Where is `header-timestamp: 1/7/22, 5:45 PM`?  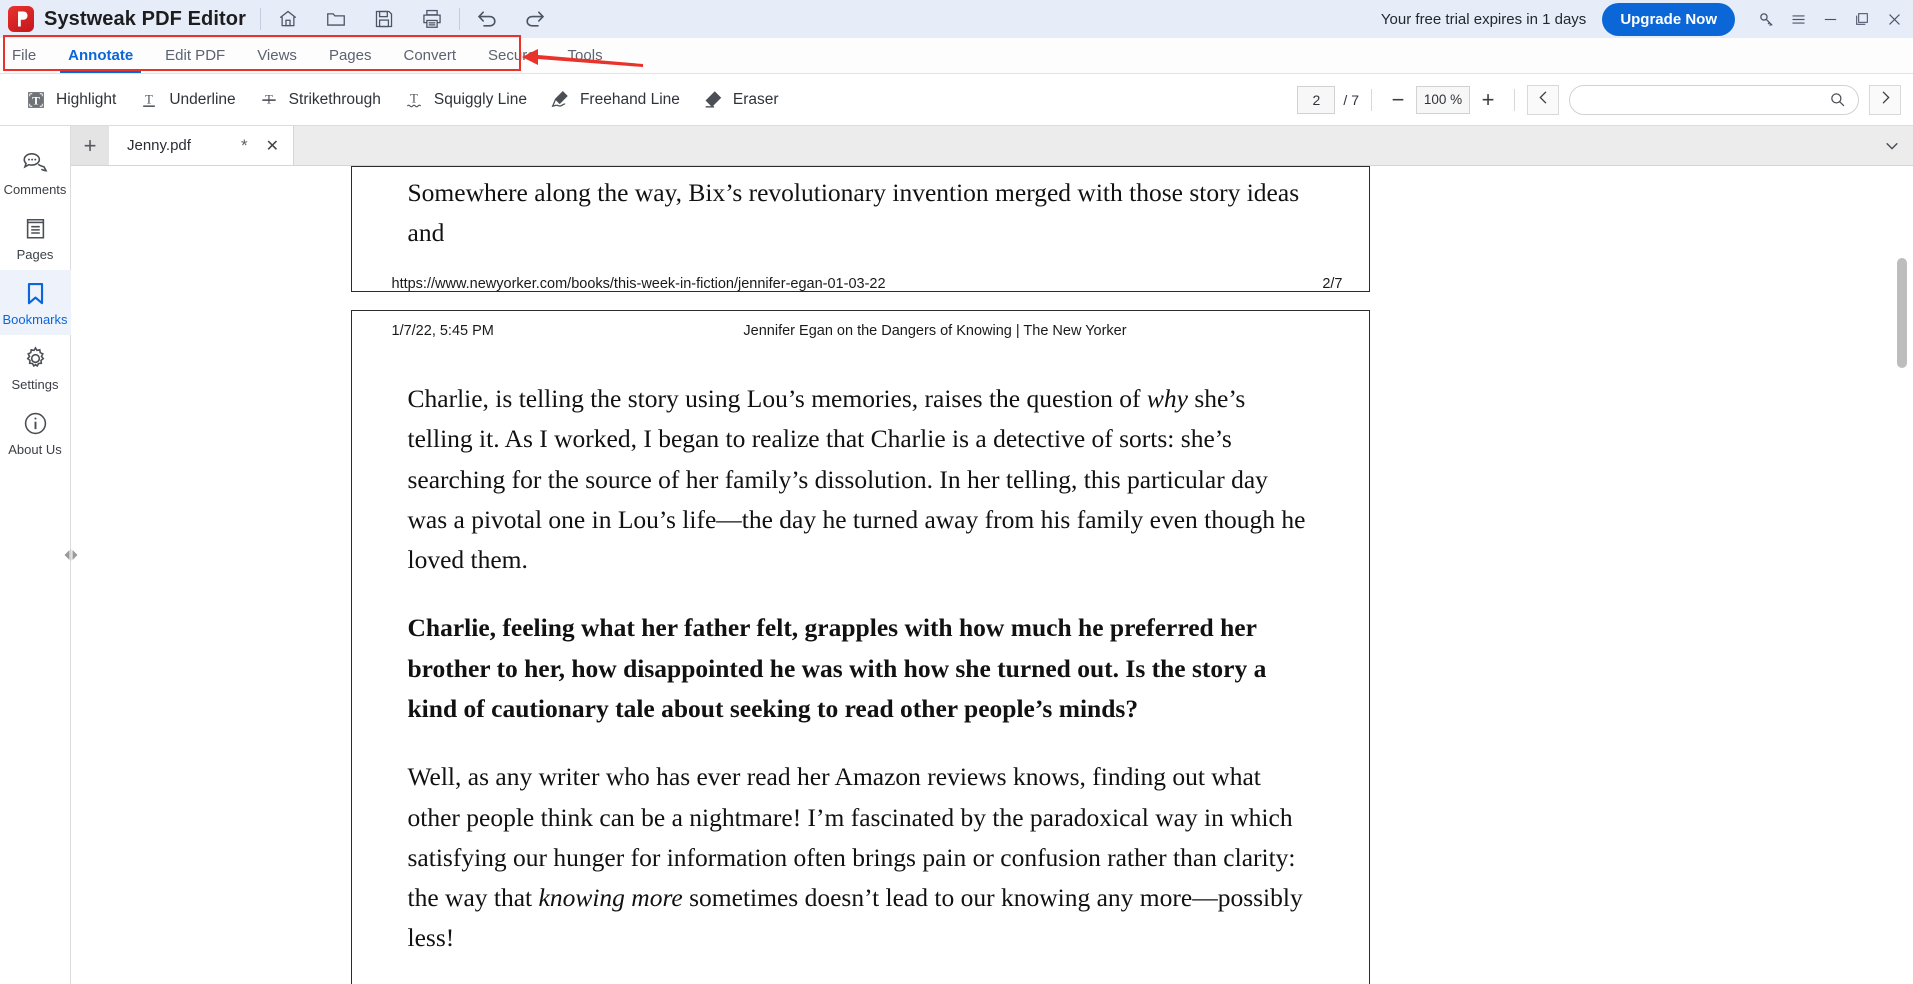 header-timestamp: 1/7/22, 5:45 PM is located at coordinates (442, 331).